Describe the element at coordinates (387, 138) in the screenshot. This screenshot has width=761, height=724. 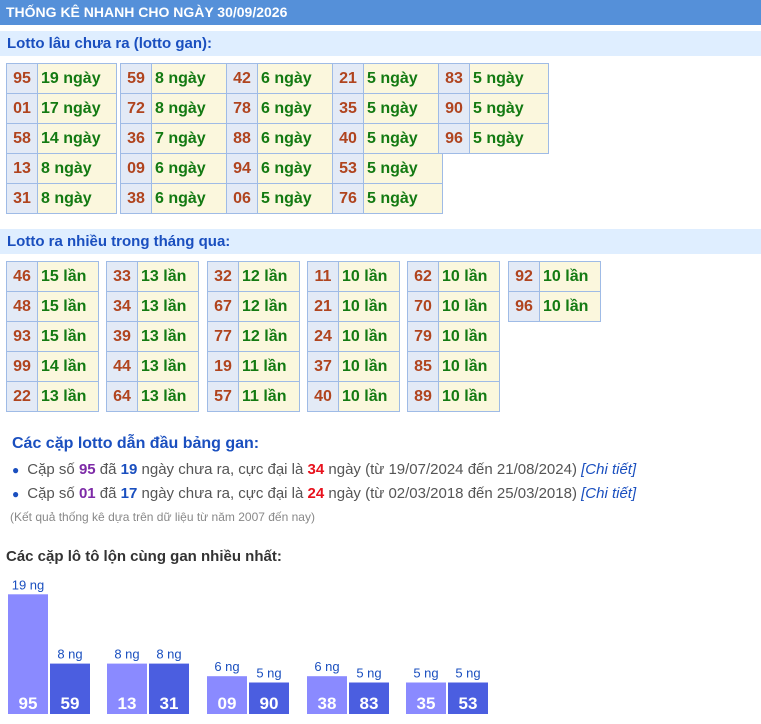
I see `lotto-row: 40 5 ngày` at that location.